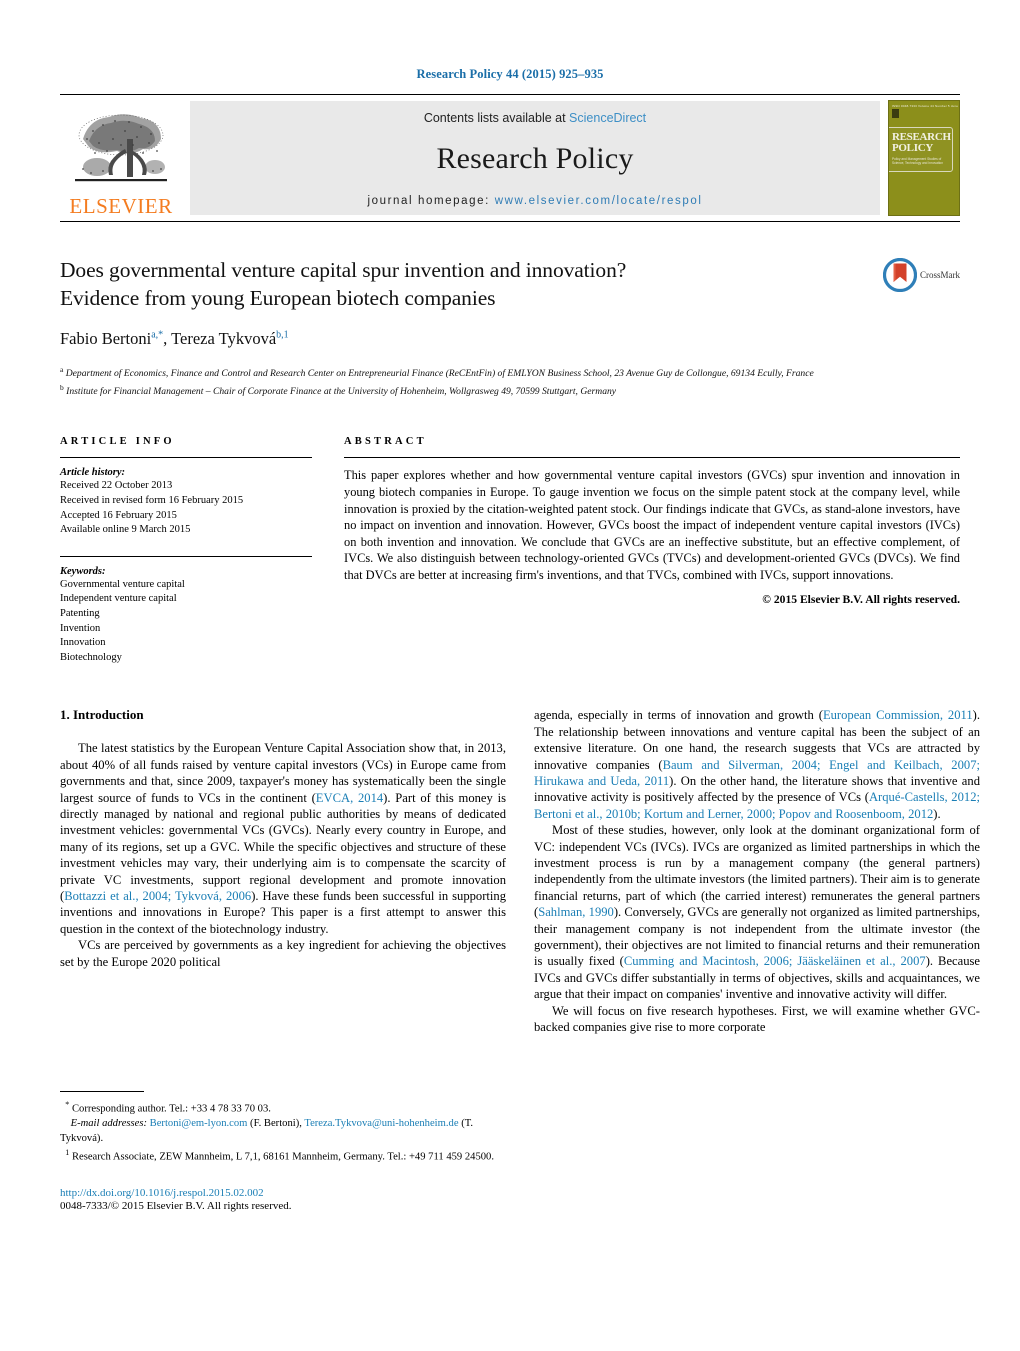 The width and height of the screenshot is (1020, 1351). I want to click on article-info-heading: ARTICLE INFO, so click(186, 441).